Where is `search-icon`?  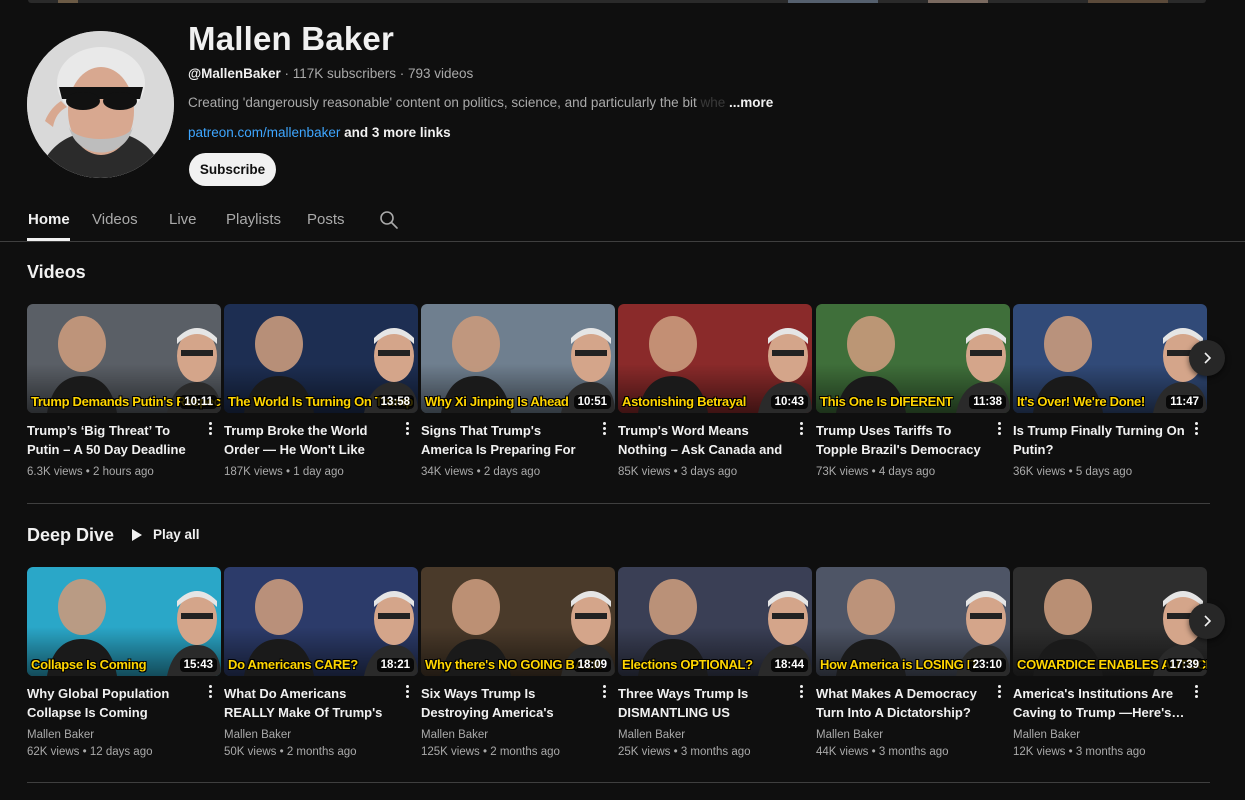
search-icon is located at coordinates (389, 220).